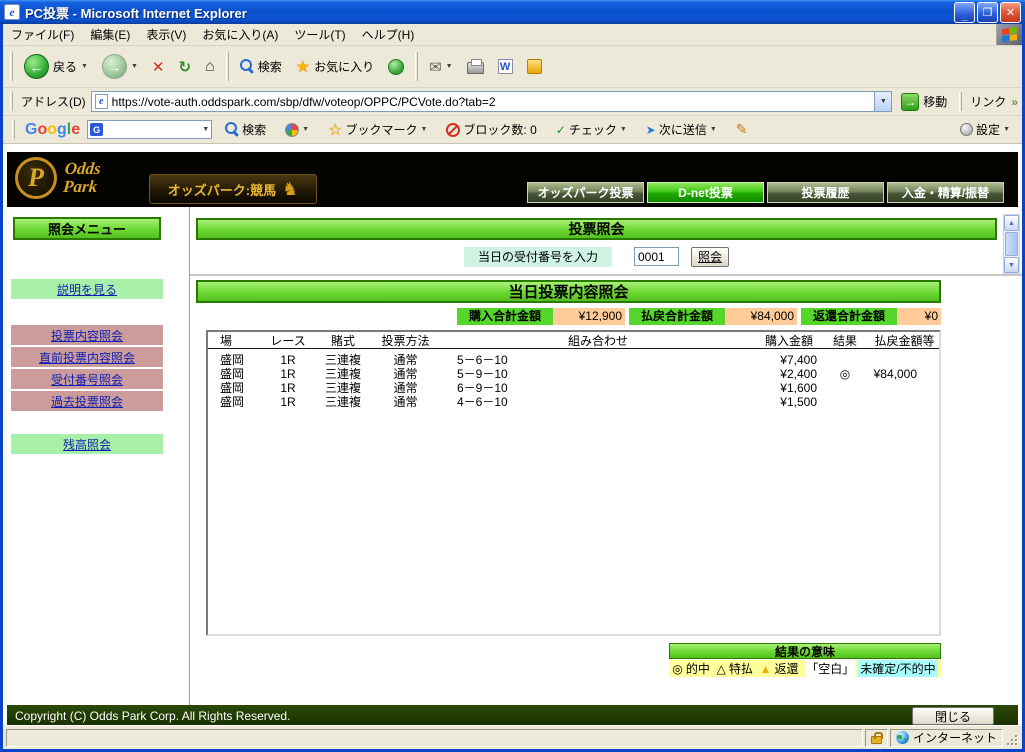  What do you see at coordinates (849, 316) in the screenshot?
I see `refund-total-label: 返還合計金額` at bounding box center [849, 316].